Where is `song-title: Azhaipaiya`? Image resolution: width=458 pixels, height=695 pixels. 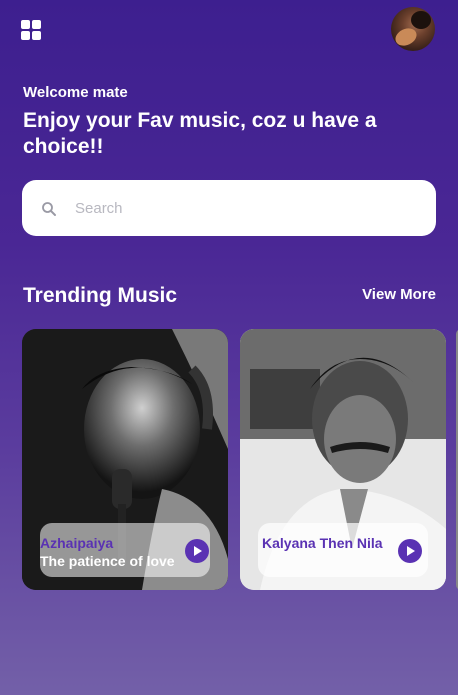 song-title: Azhaipaiya is located at coordinates (77, 543).